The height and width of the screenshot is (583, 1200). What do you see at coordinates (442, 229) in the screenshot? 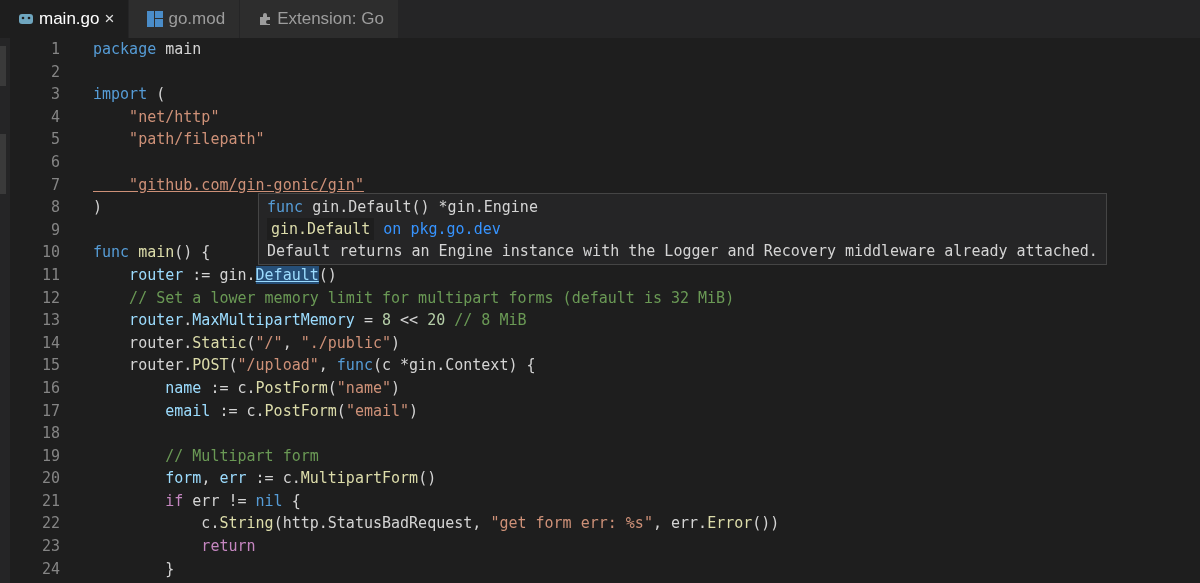
I see `docs-link: on pkg.go.dev` at bounding box center [442, 229].